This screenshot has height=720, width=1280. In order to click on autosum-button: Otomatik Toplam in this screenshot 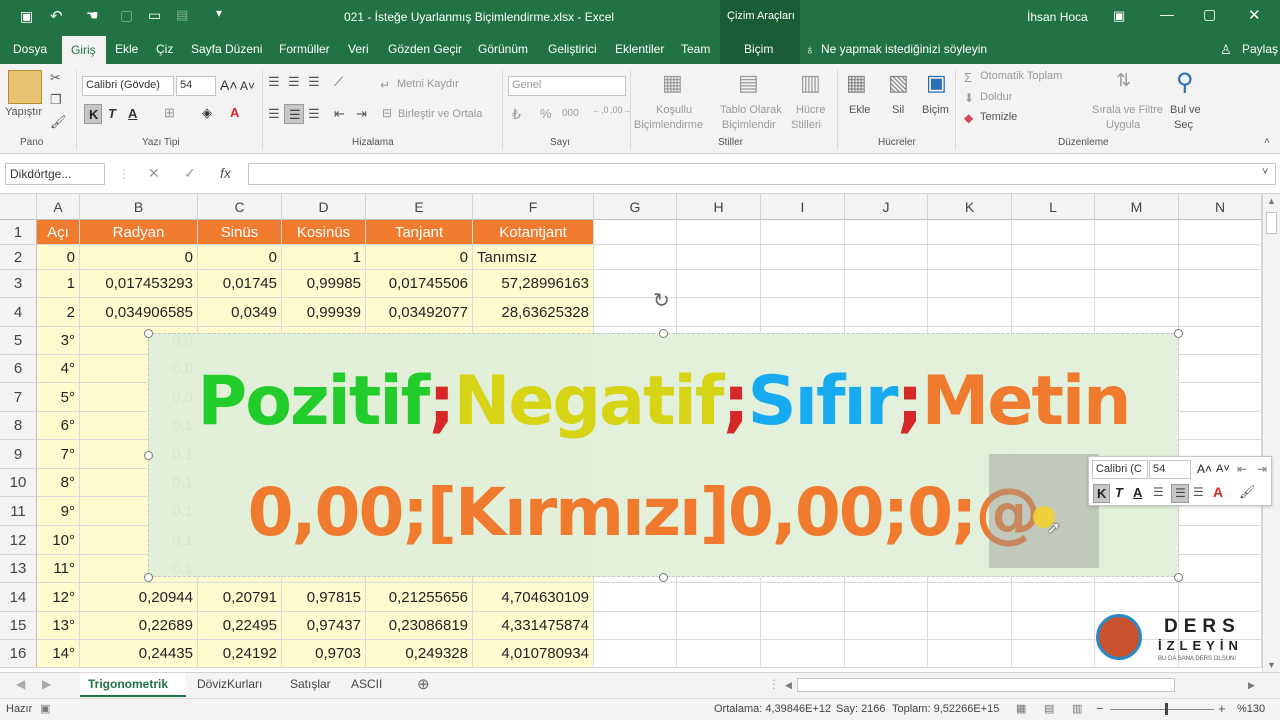, I will do `click(1021, 76)`.